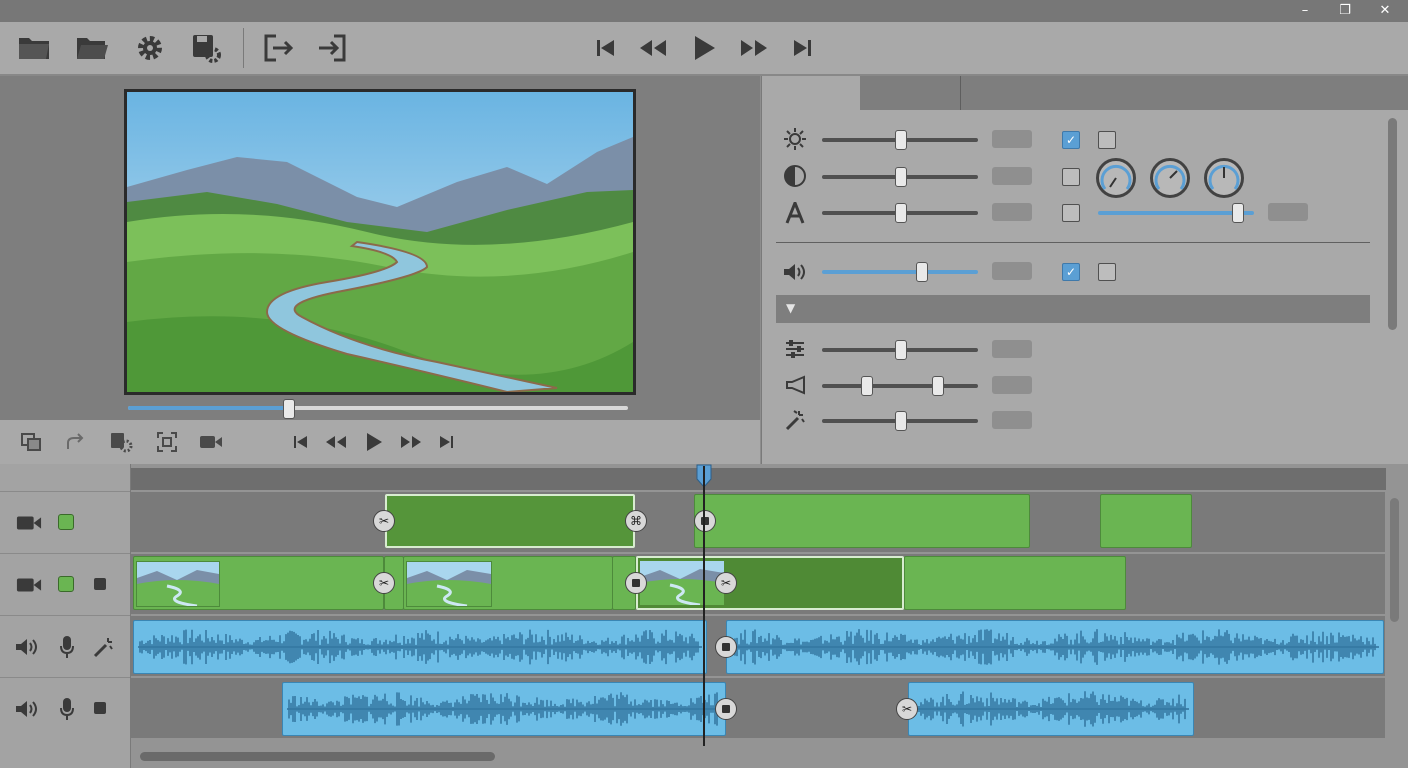 The image size is (1408, 768). Describe the element at coordinates (378, 409) in the screenshot. I see `preview-scrubber` at that location.